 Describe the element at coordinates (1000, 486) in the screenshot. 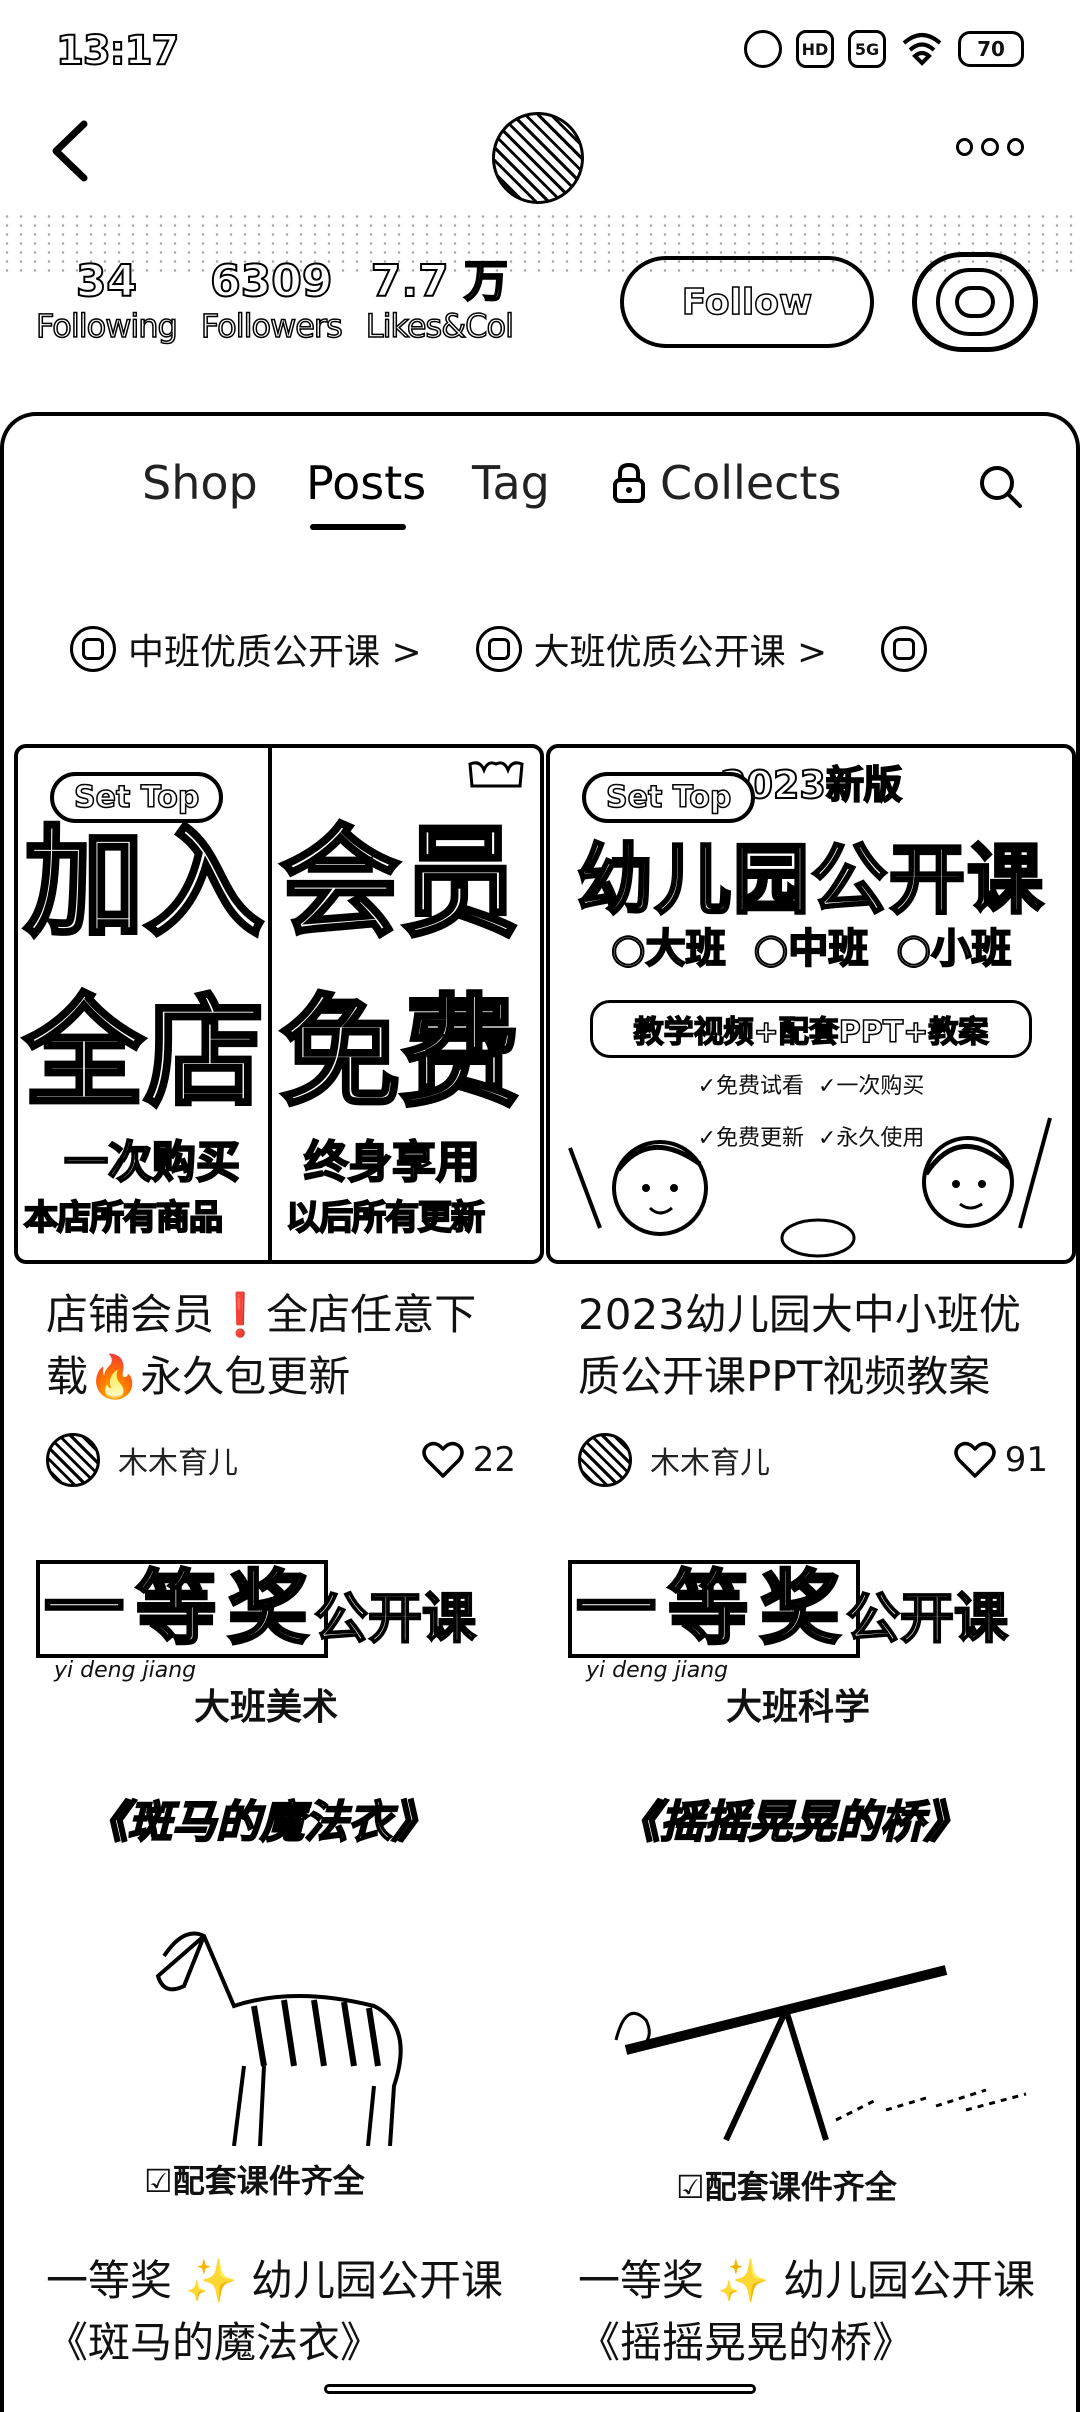

I see `search-icon` at that location.